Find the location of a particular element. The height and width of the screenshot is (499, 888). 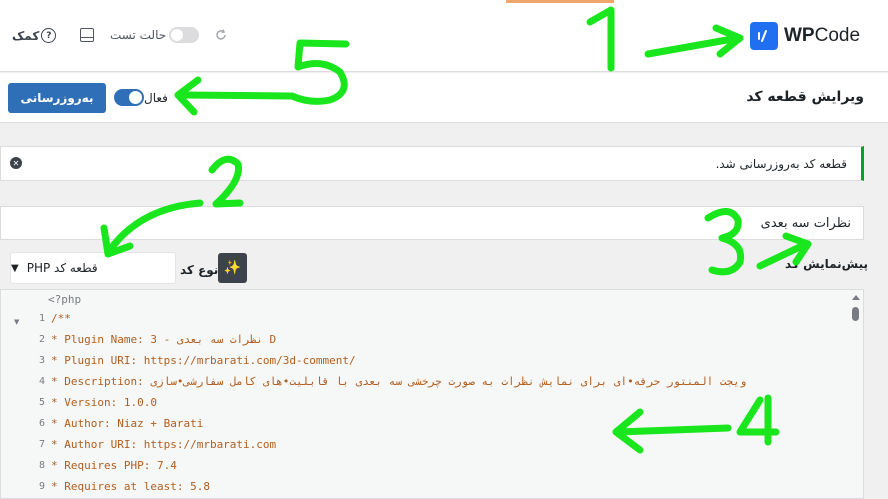

top-accent-line is located at coordinates (560, 1).